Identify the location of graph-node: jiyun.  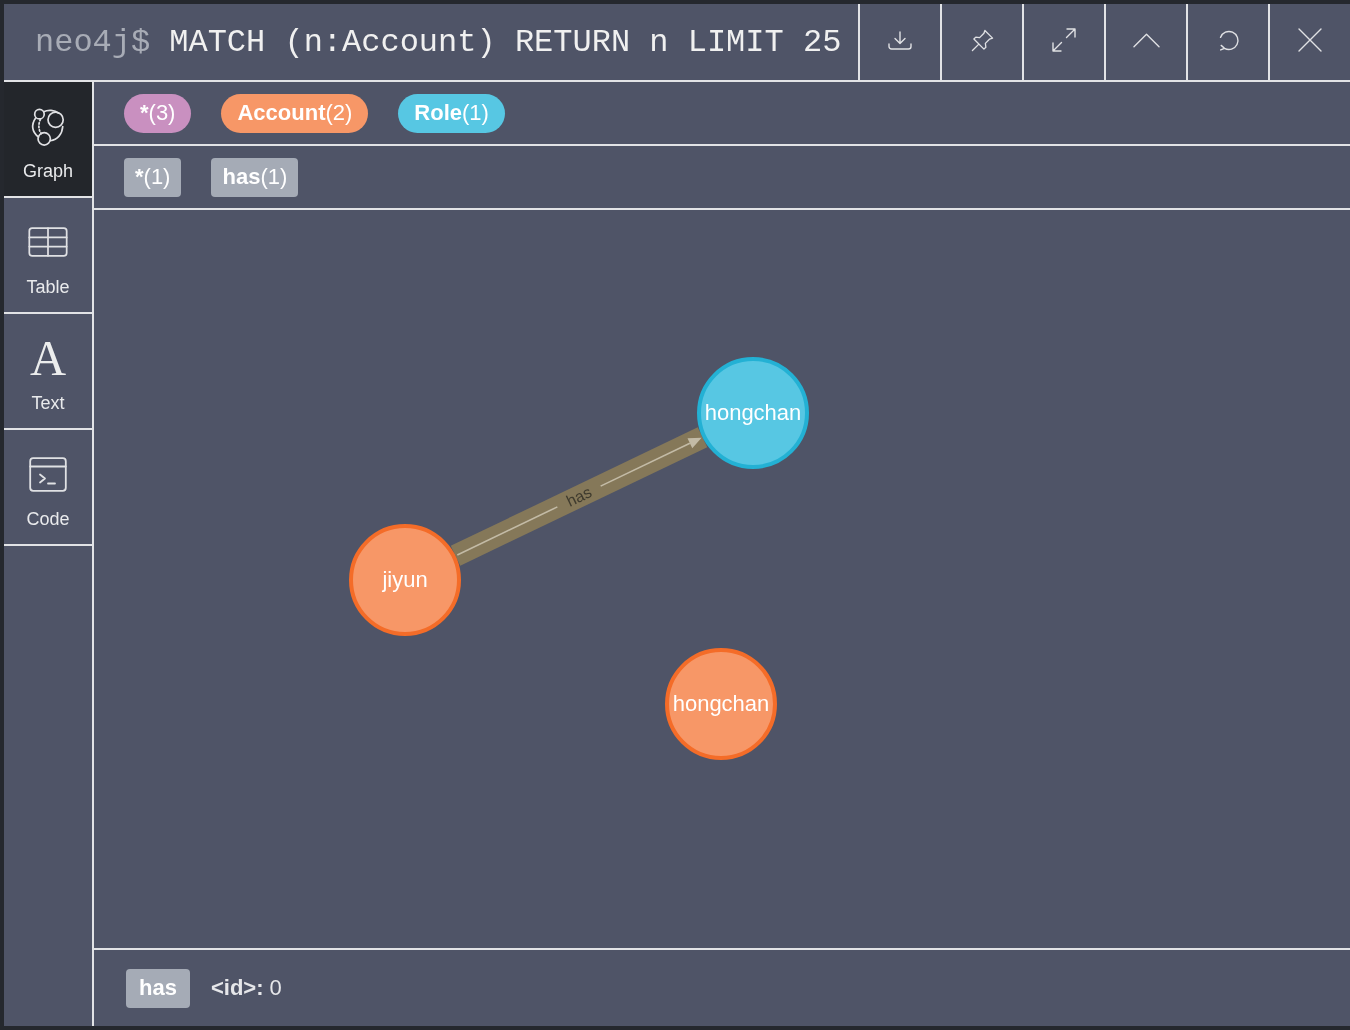
(405, 580).